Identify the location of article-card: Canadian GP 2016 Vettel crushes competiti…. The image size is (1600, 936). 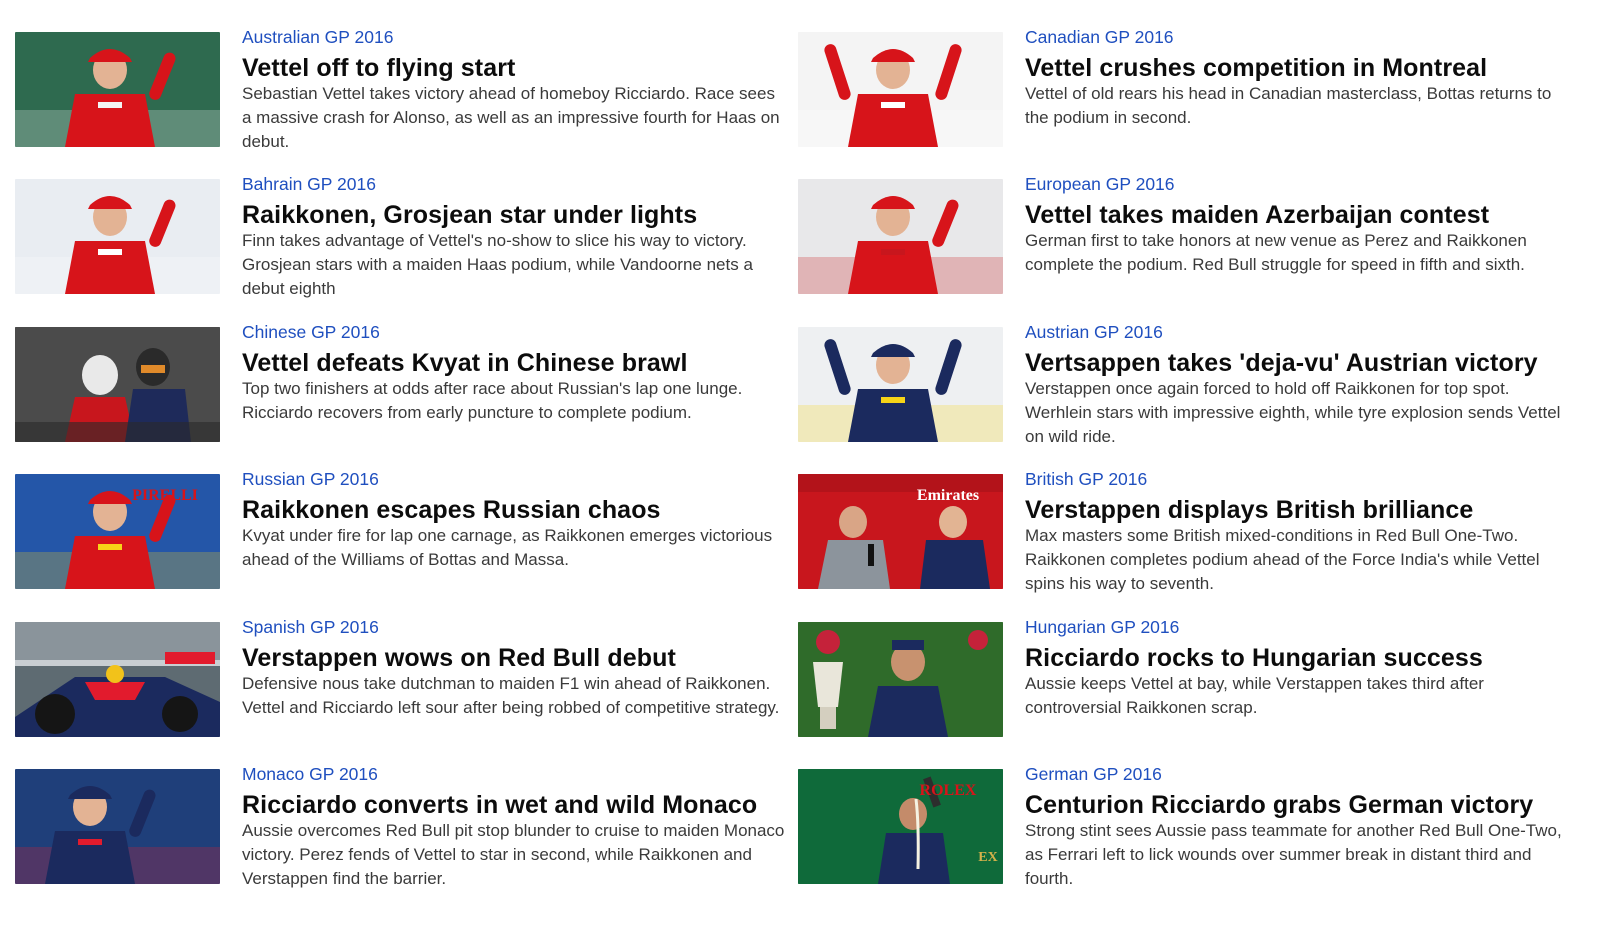
(1188, 99).